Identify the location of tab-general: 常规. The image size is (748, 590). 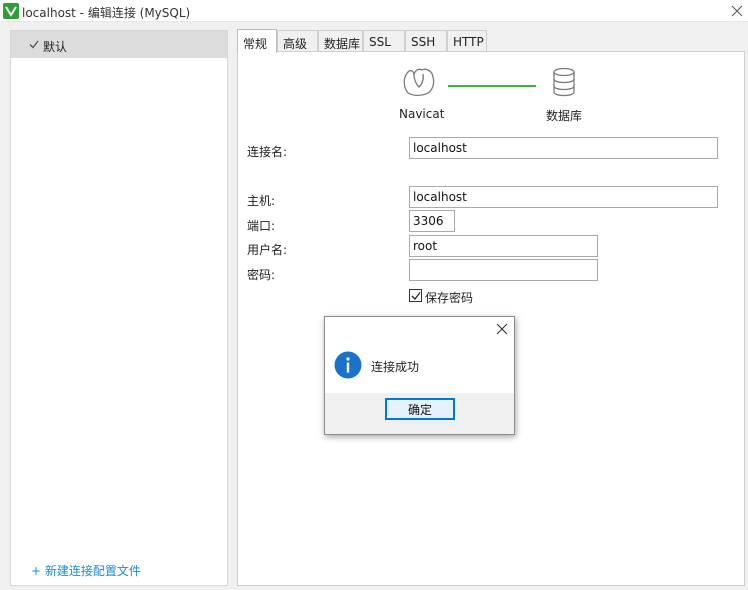
(257, 41).